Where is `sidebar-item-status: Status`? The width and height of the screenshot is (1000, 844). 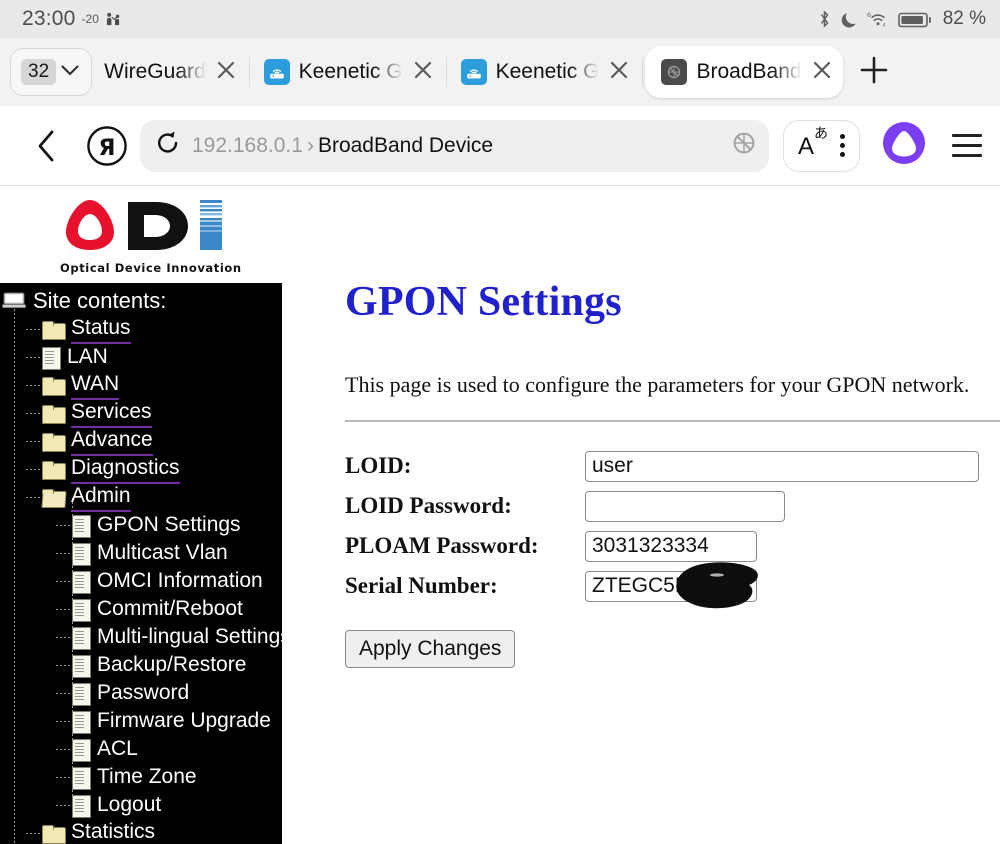 sidebar-item-status: Status is located at coordinates (141, 329).